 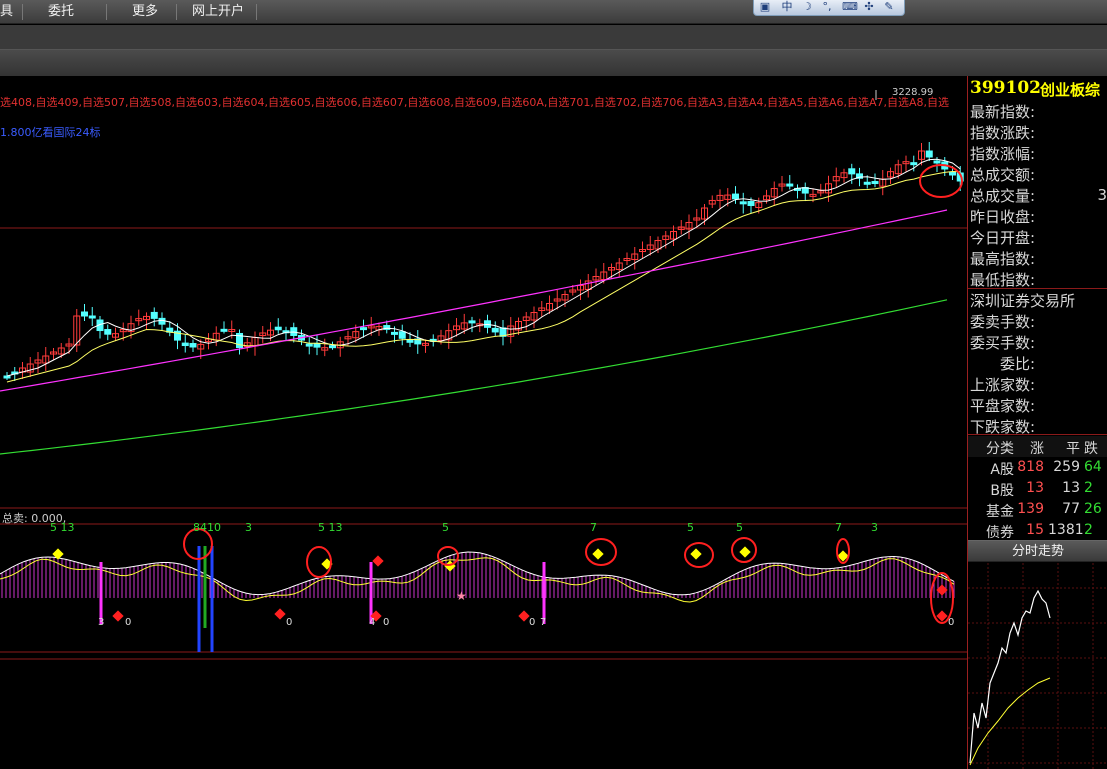 I want to click on table-cell: 818, so click(x=1030, y=467).